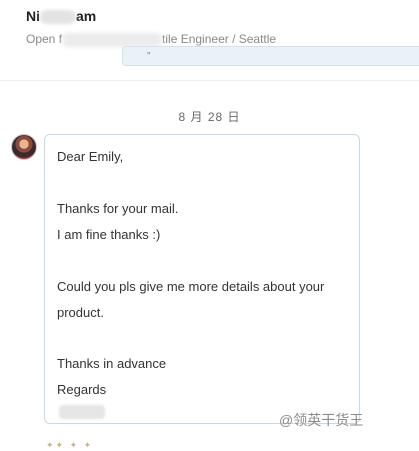  I want to click on message-line-signoff: Regards, so click(82, 389).